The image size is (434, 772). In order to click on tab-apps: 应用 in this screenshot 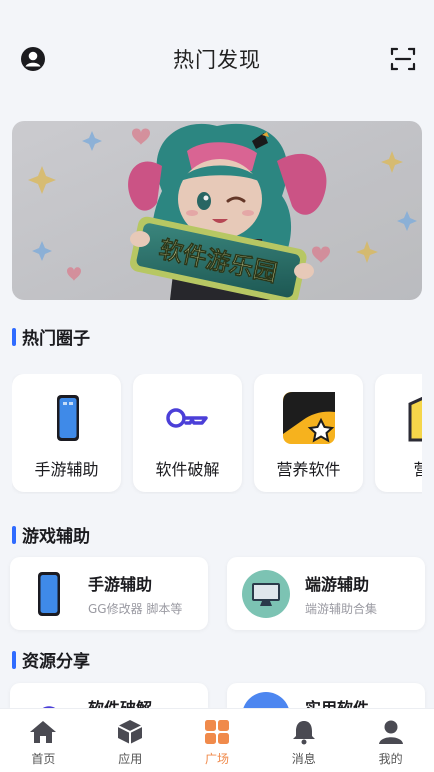, I will do `click(130, 740)`.